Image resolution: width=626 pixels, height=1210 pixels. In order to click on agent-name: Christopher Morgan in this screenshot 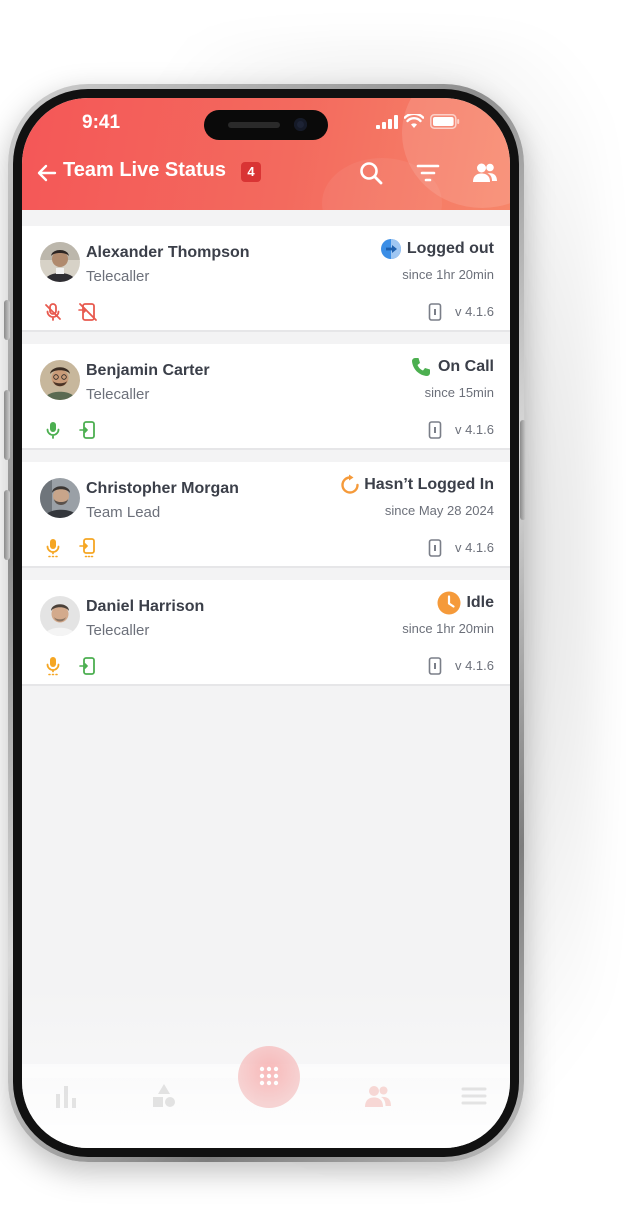, I will do `click(162, 488)`.